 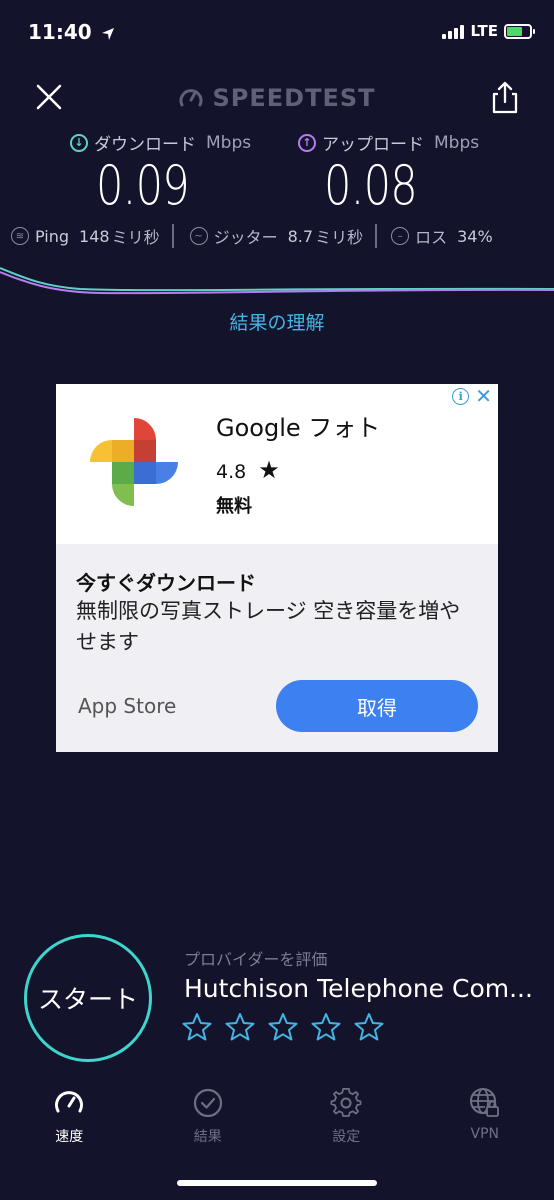 What do you see at coordinates (143, 185) in the screenshot?
I see `download-value: 0.09` at bounding box center [143, 185].